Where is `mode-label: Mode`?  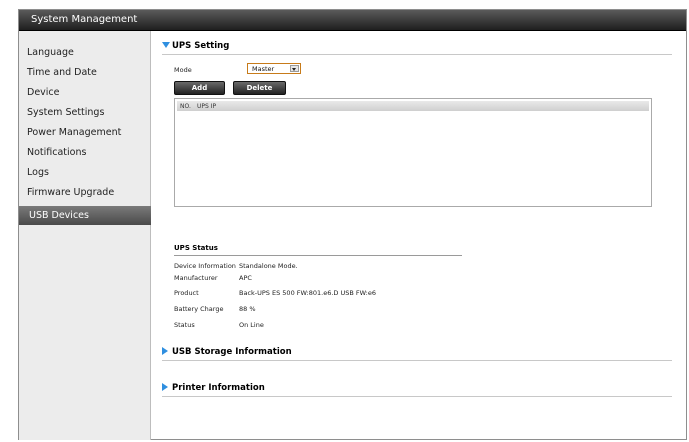 mode-label: Mode is located at coordinates (183, 70).